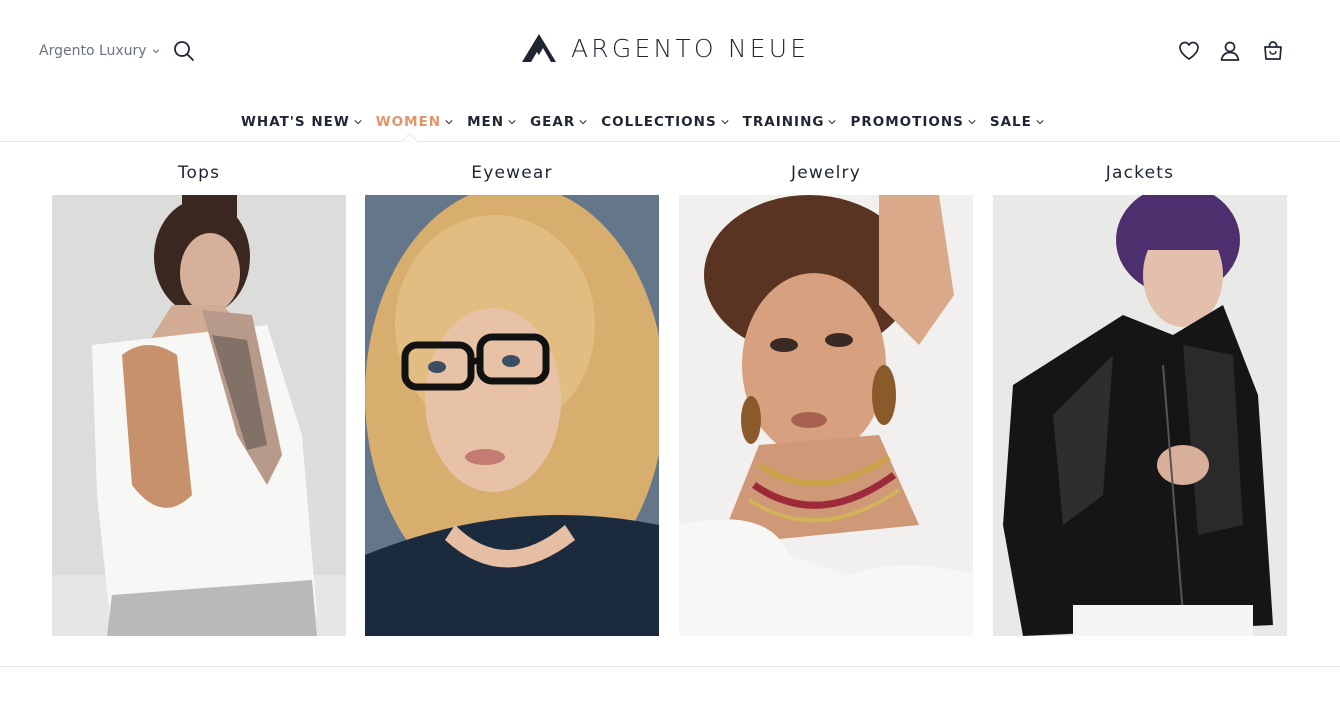  Describe the element at coordinates (1140, 173) in the screenshot. I see `category-title: Jackets` at that location.